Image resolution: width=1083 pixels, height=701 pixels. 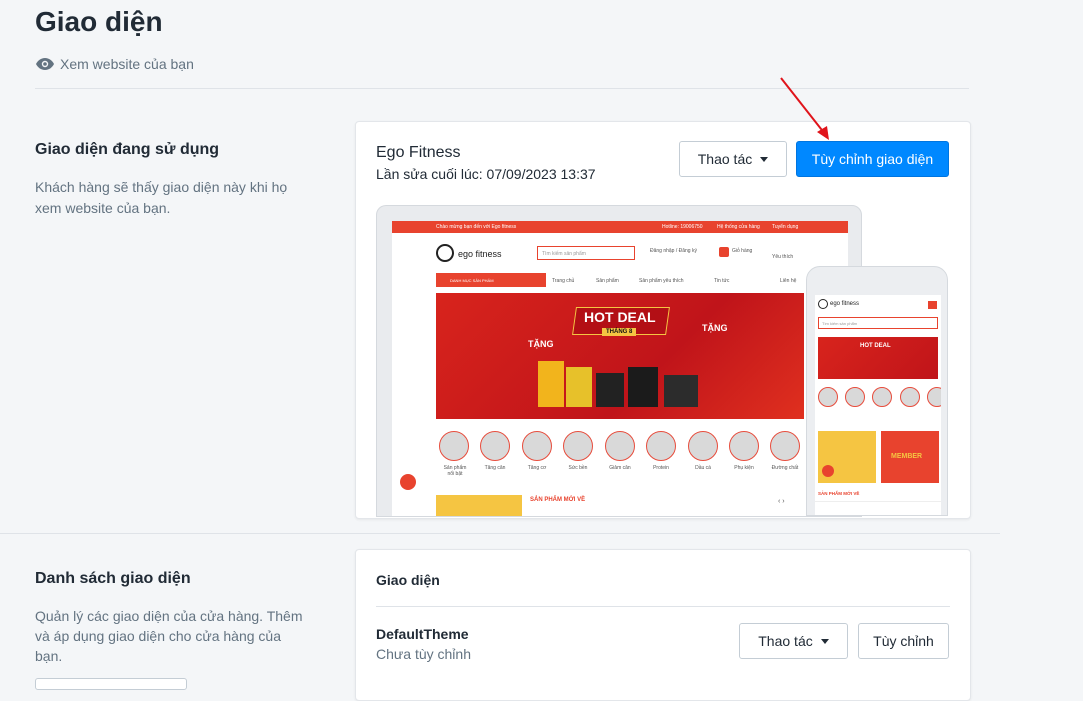 What do you see at coordinates (839, 493) in the screenshot?
I see `mobile-new-products: SẢN PHẨM MỚI VỀ` at bounding box center [839, 493].